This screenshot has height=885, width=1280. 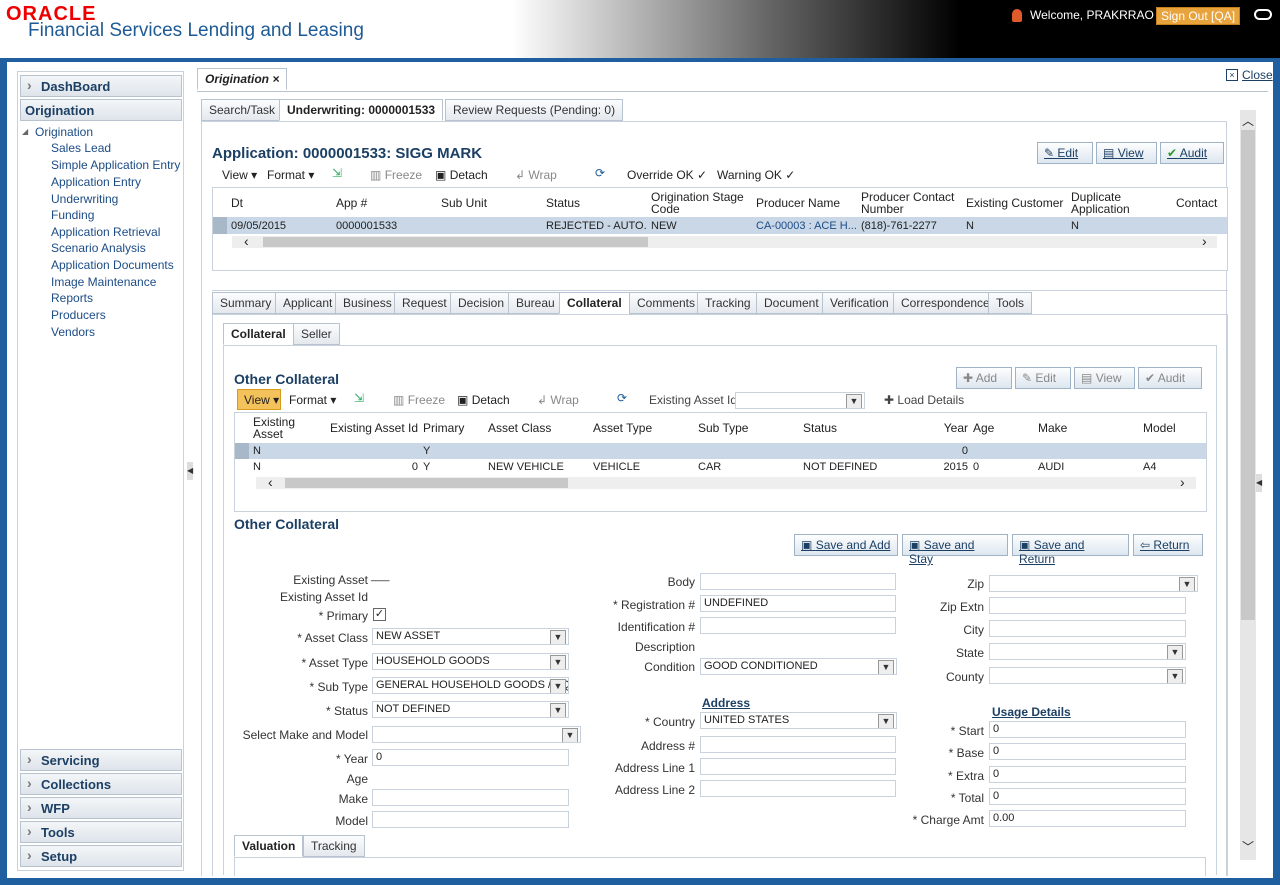 I want to click on collateral-grid-hscroll-thumb, so click(x=426, y=483).